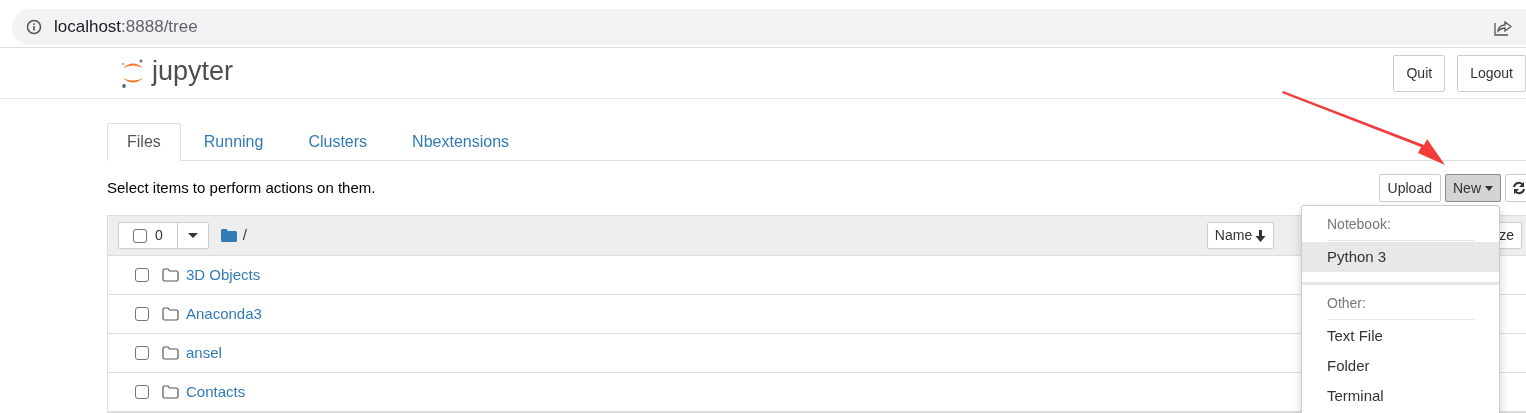  What do you see at coordinates (1473, 188) in the screenshot?
I see `new-button: New` at bounding box center [1473, 188].